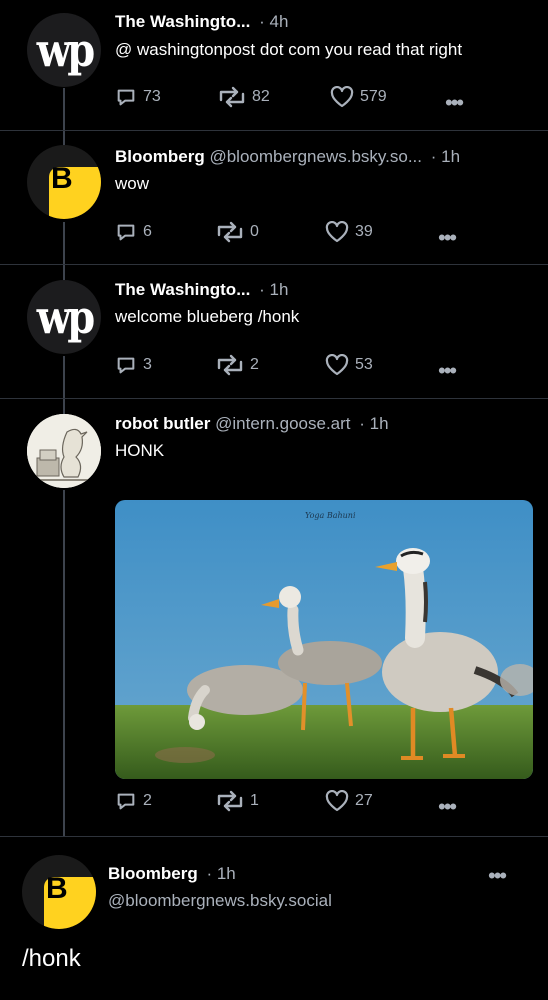  I want to click on post-text: wow, so click(132, 183).